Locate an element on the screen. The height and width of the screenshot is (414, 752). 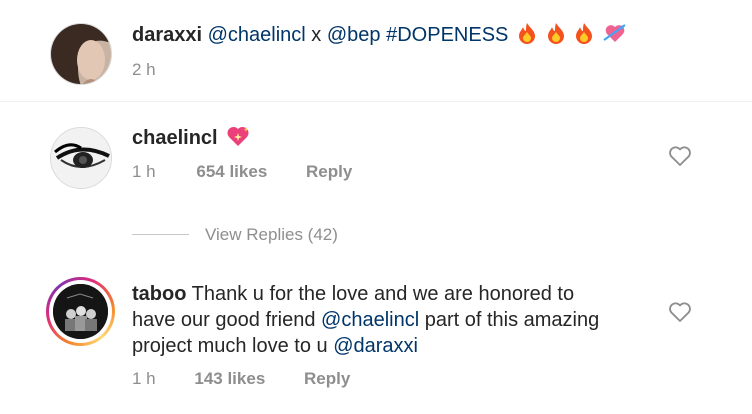
comment-text-daraxxi: daraxxi @chaelincl x @bep #DOPENESS is located at coordinates (379, 35).